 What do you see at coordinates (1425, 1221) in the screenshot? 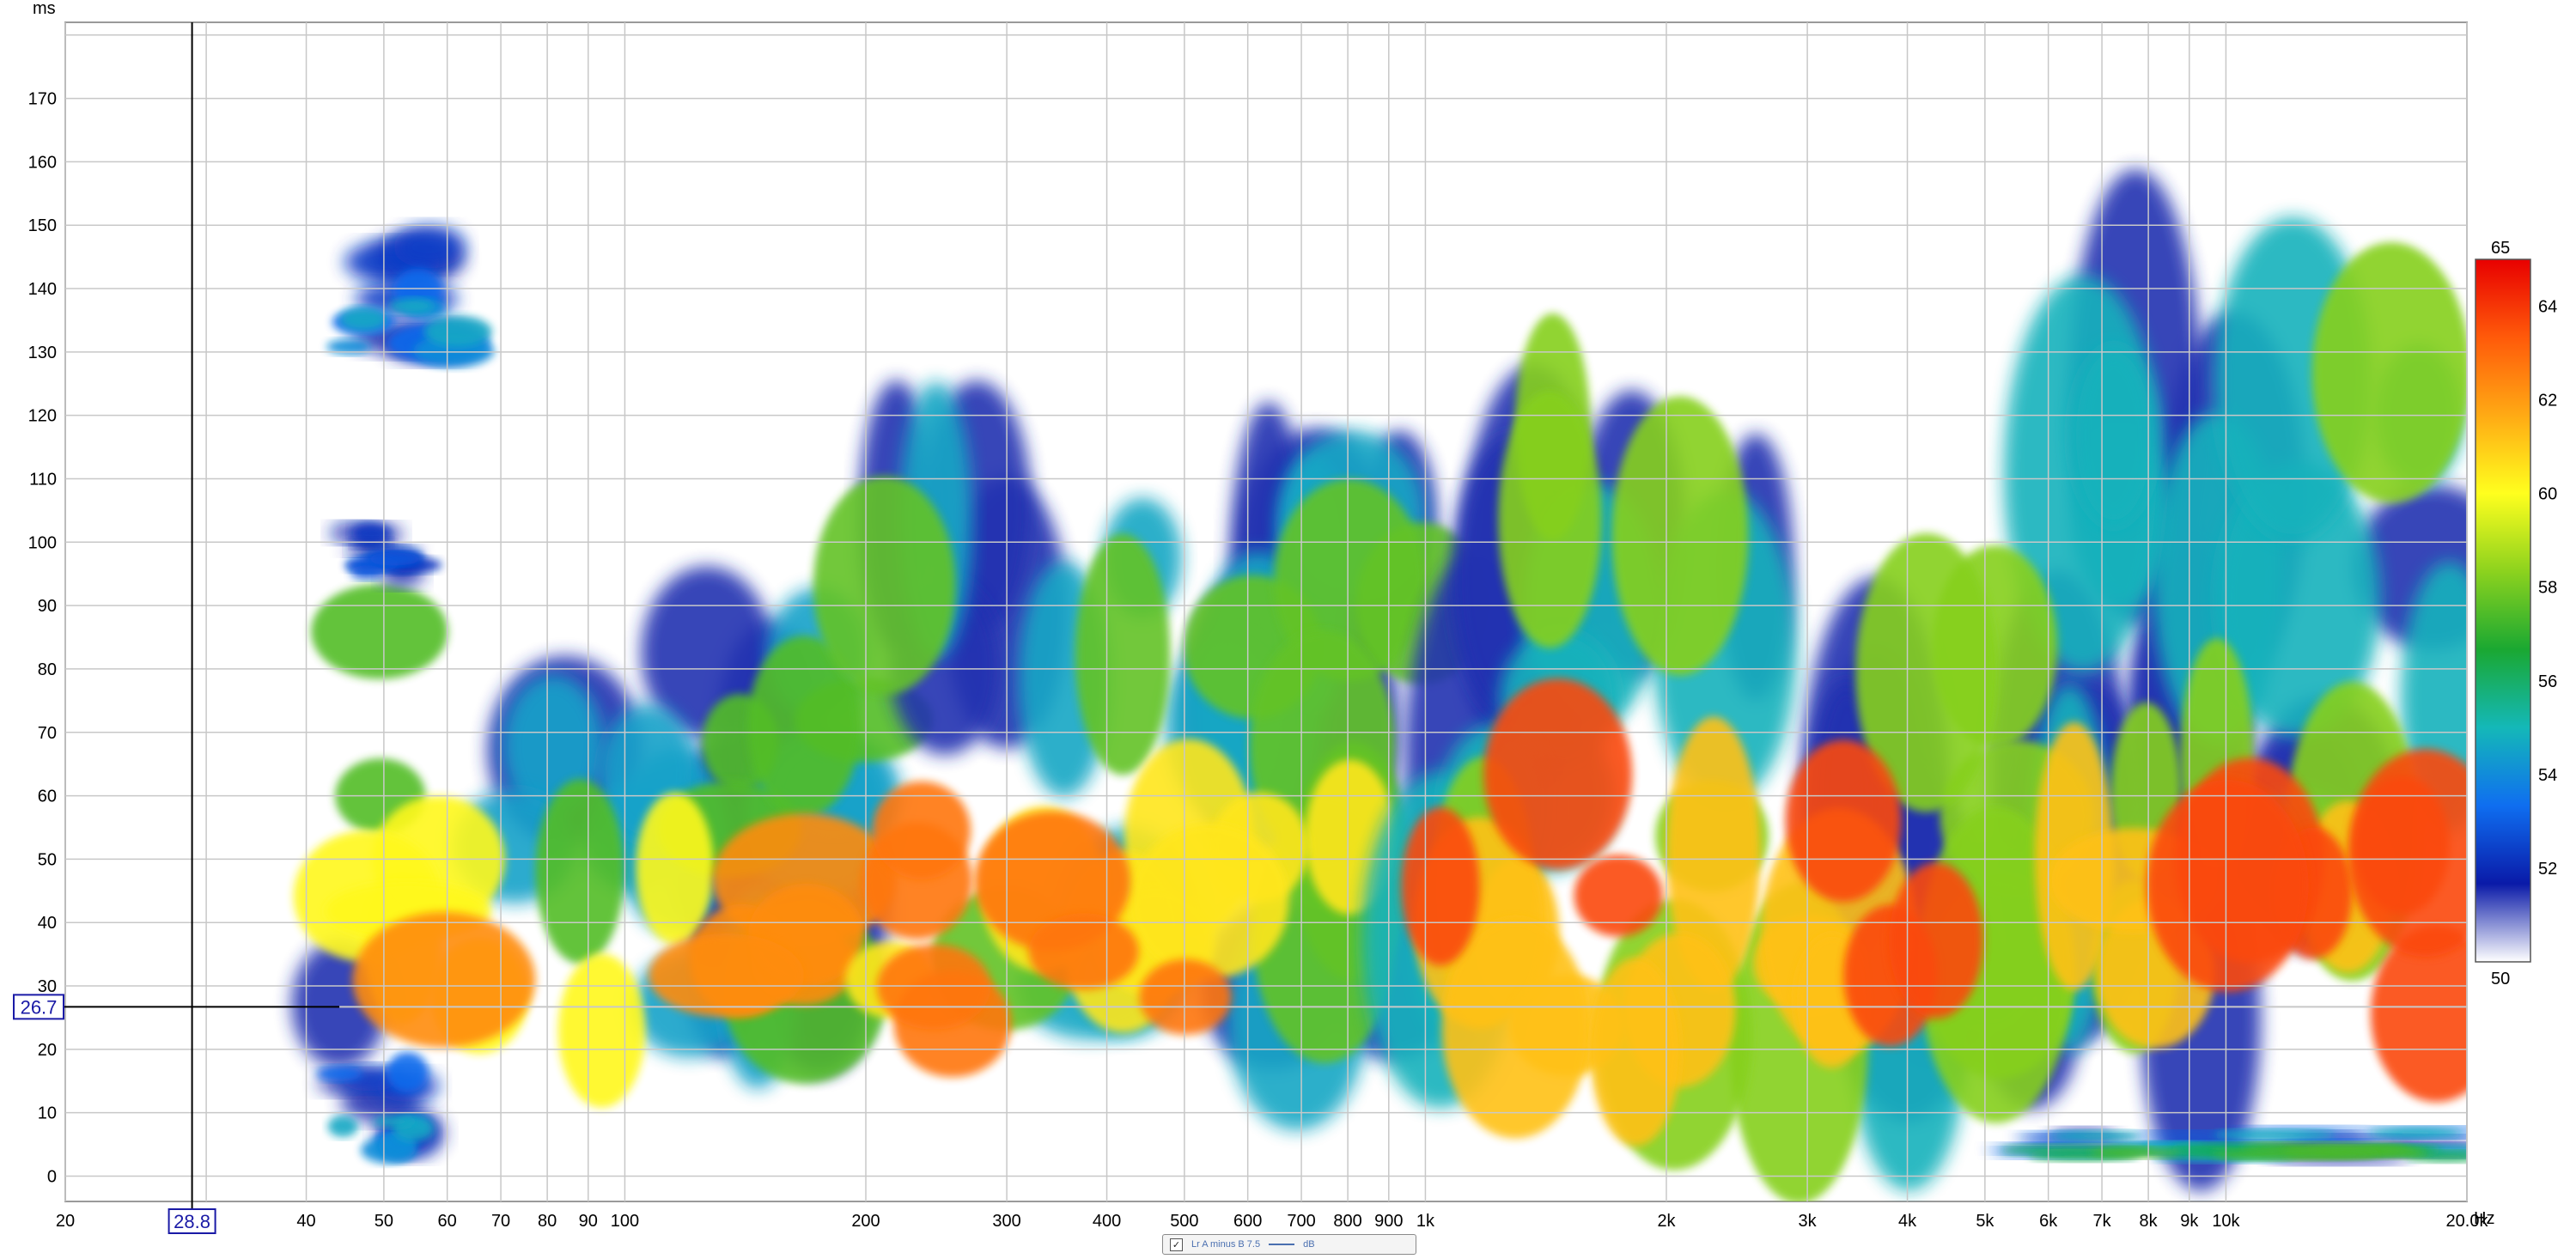
I see `x-tick-label: 1k` at bounding box center [1425, 1221].